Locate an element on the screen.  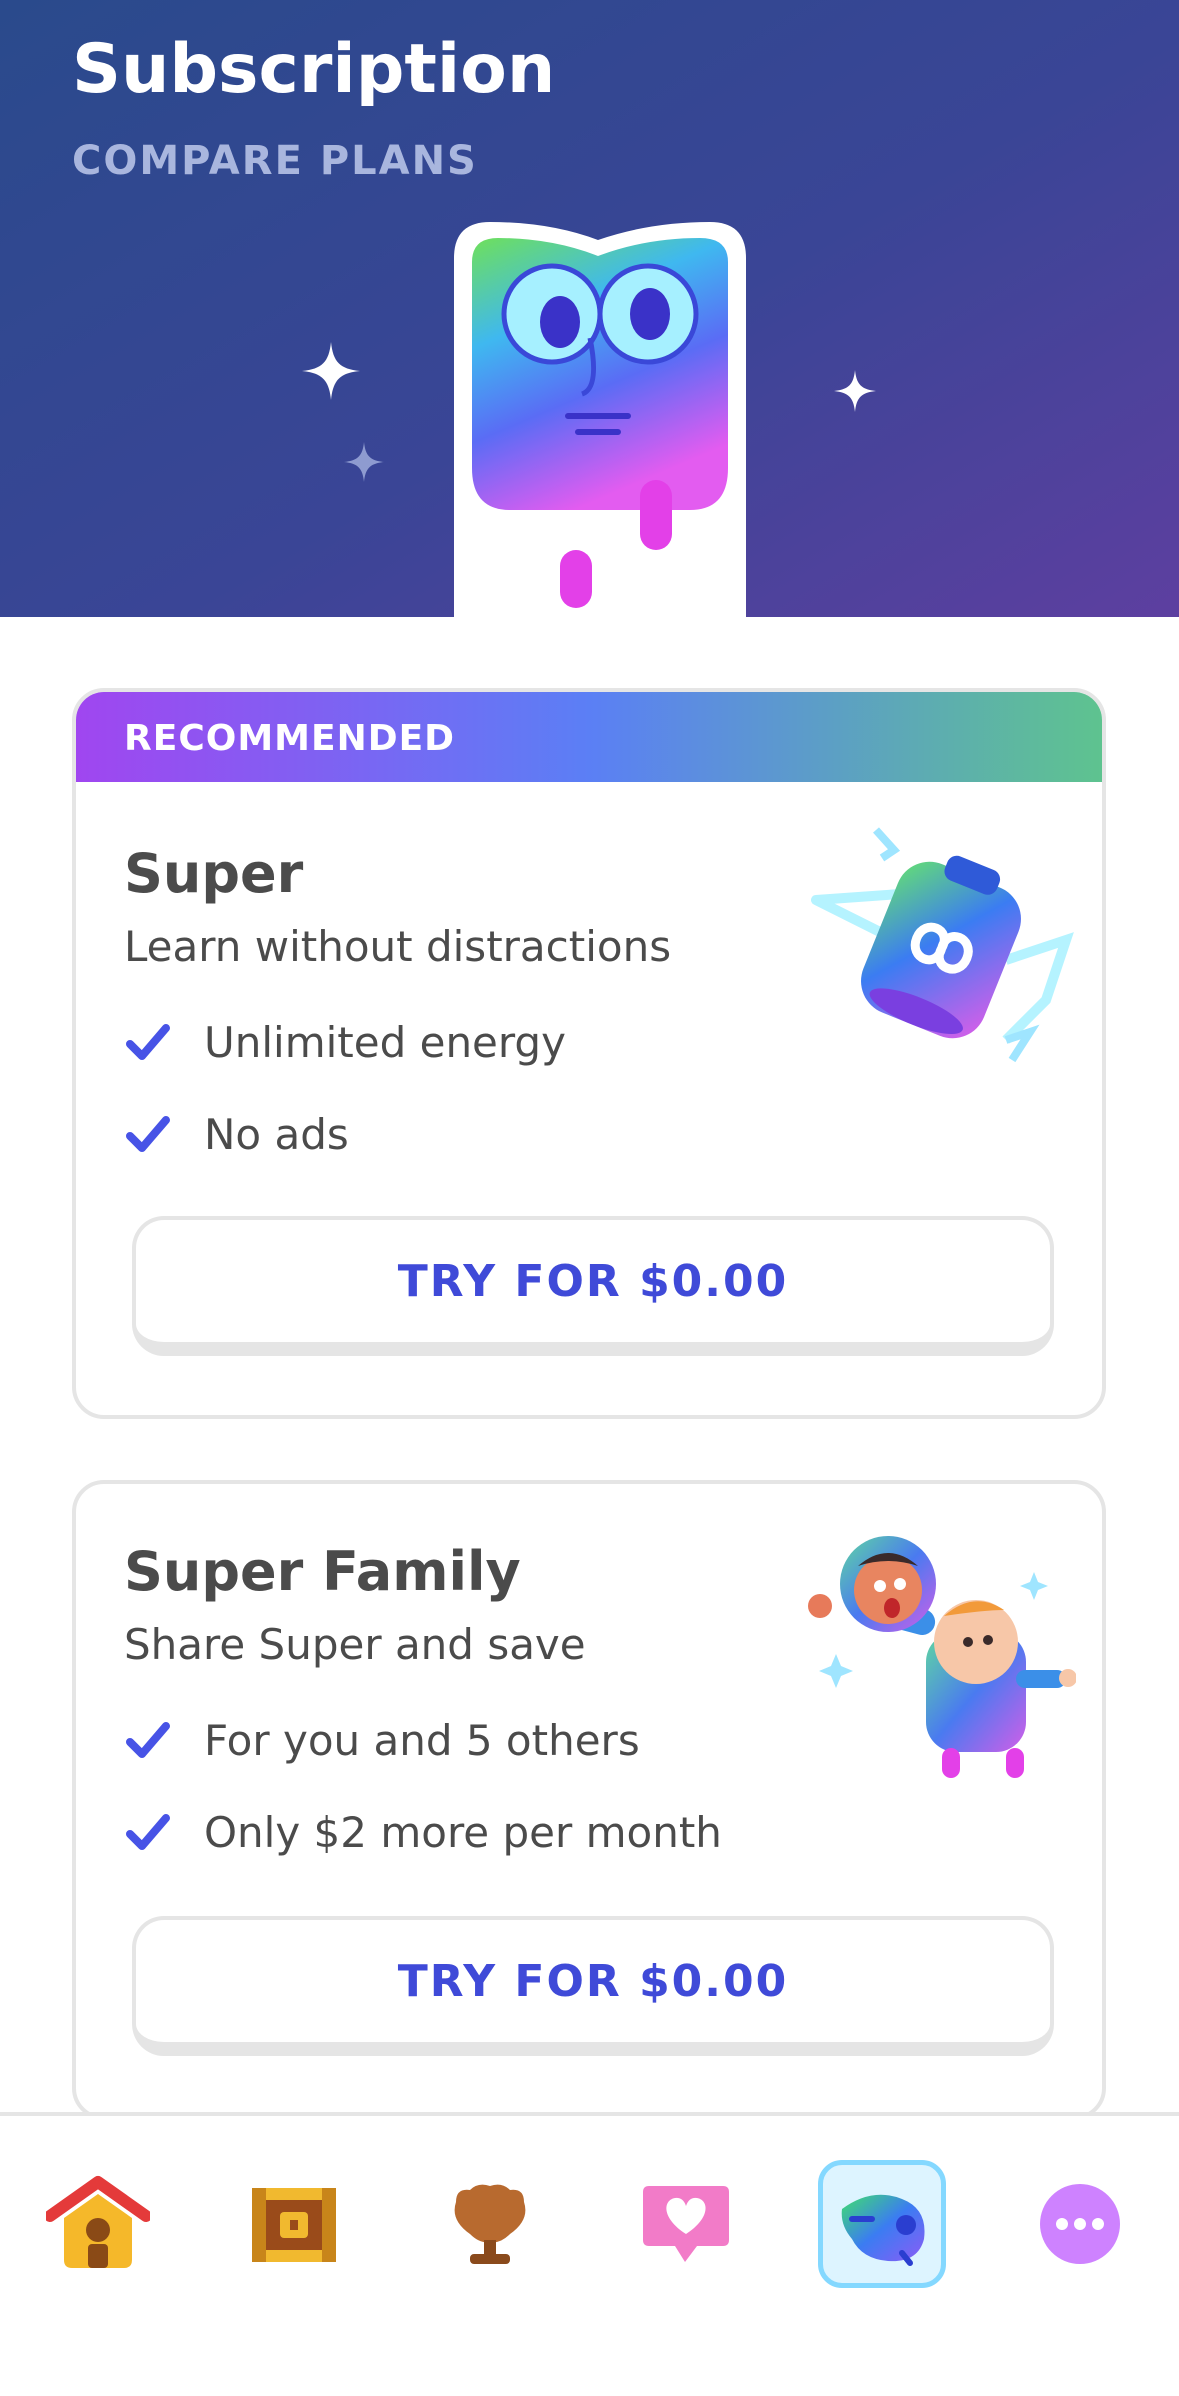
try-super-family-button: TRY FOR $0.00 is located at coordinates (593, 1986).